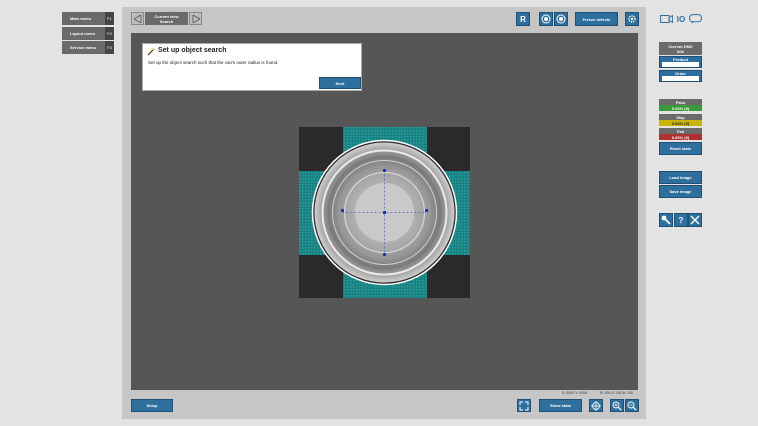  I want to click on crosshair-icon, so click(596, 405).